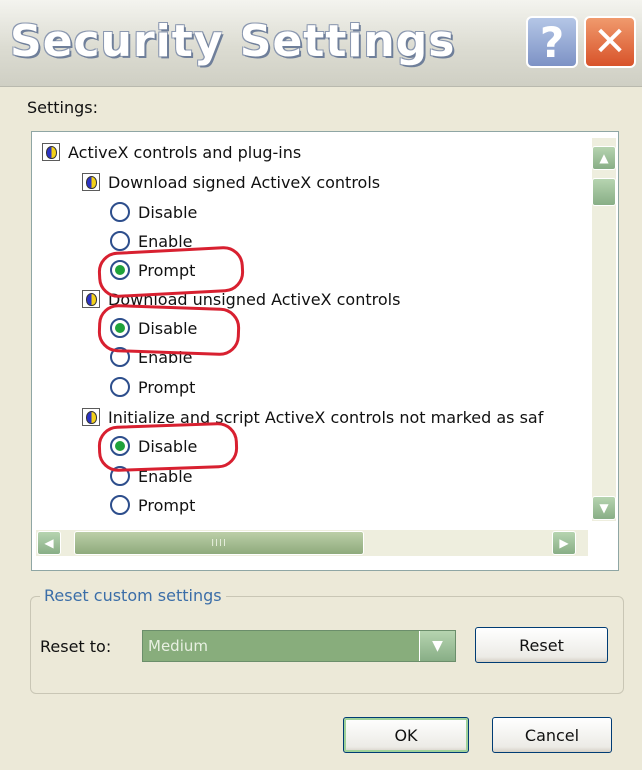 The width and height of the screenshot is (642, 770). I want to click on tree-item-label: Download unsigned ActiveX controls, so click(254, 299).